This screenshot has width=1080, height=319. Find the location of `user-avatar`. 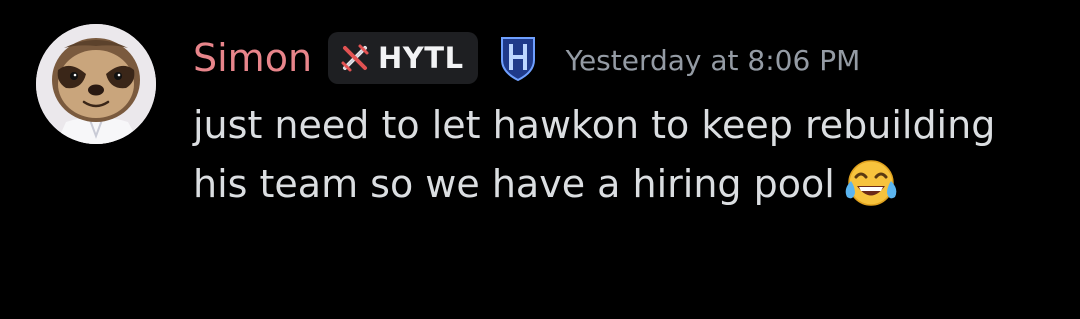

user-avatar is located at coordinates (96, 84).